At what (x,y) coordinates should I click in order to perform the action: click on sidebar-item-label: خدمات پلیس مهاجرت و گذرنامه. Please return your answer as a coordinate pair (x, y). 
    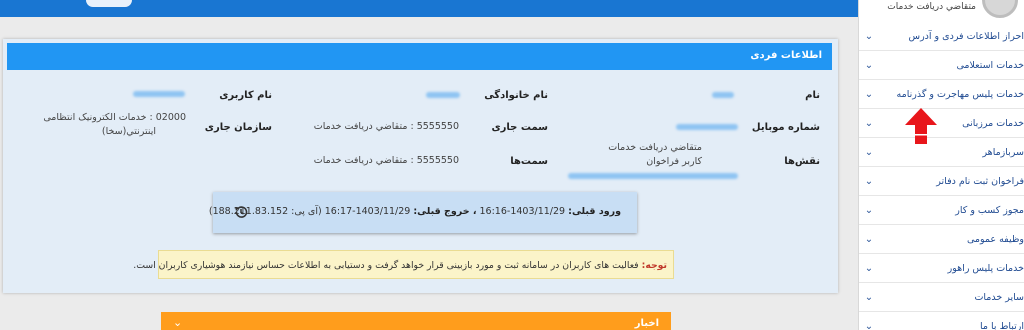
    Looking at the image, I should click on (960, 94).